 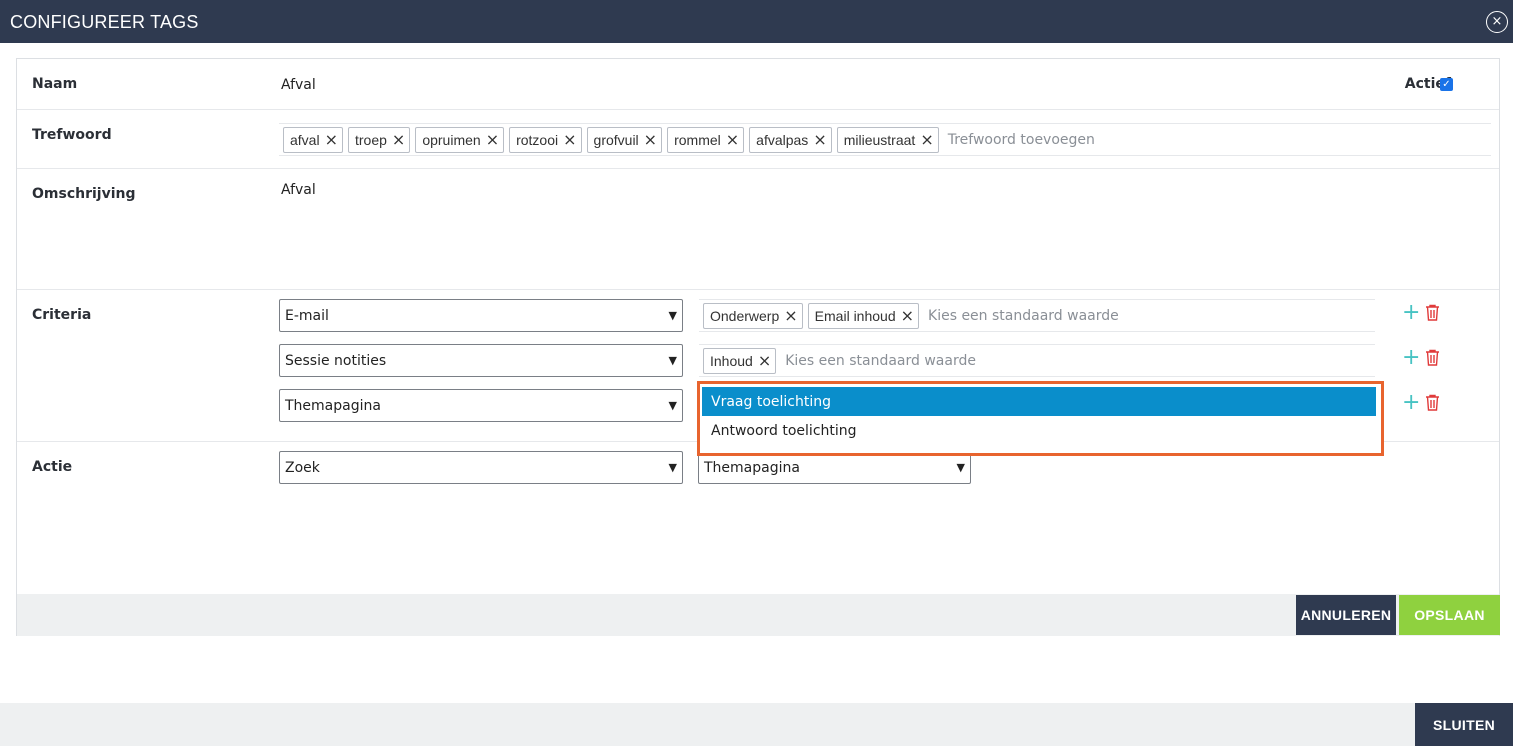 I want to click on criteria-select-2: Sessie notities ▼, so click(x=481, y=360).